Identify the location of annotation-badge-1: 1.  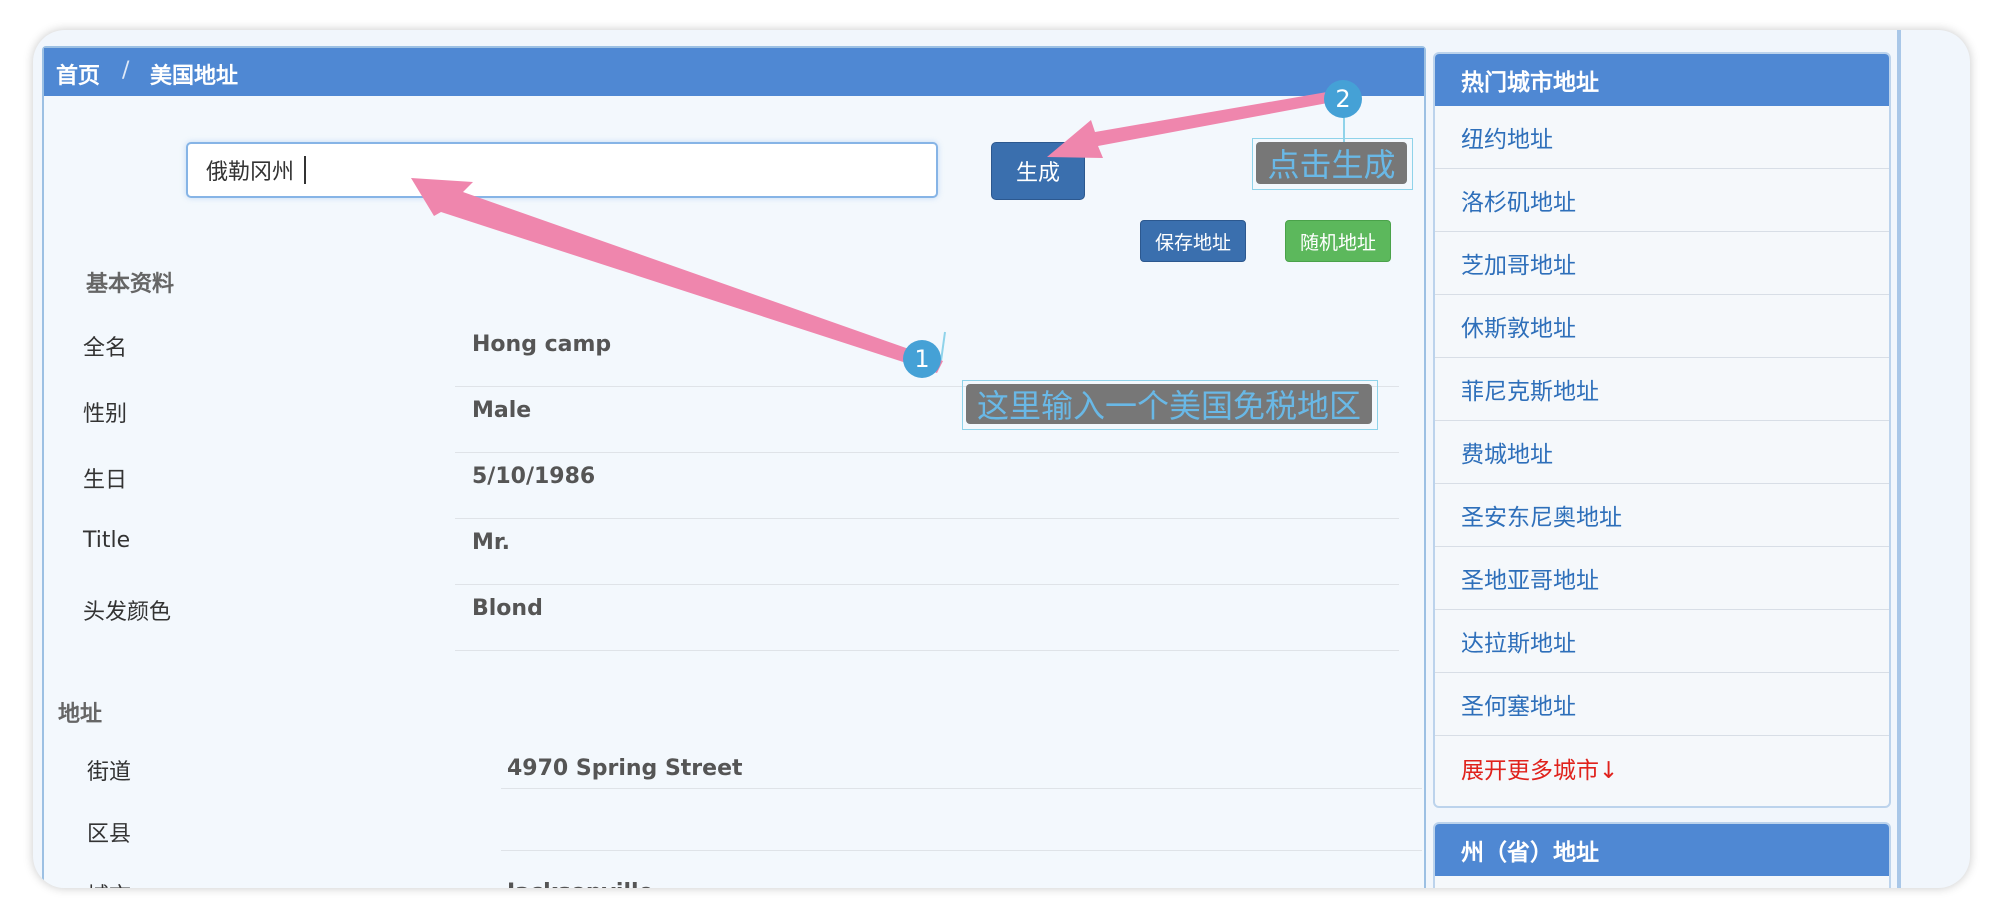
(922, 359).